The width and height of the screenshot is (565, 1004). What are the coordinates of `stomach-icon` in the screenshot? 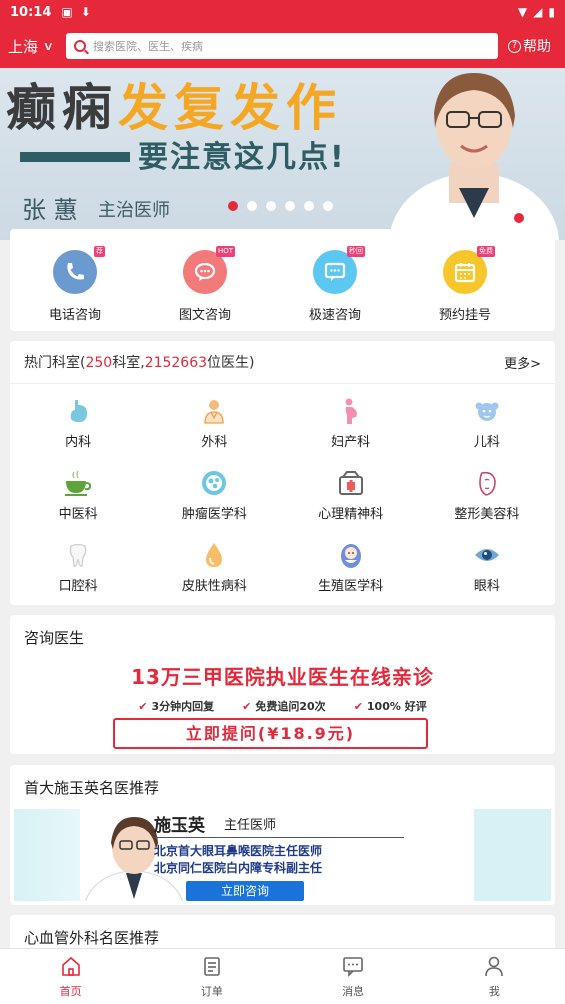 It's located at (78, 411).